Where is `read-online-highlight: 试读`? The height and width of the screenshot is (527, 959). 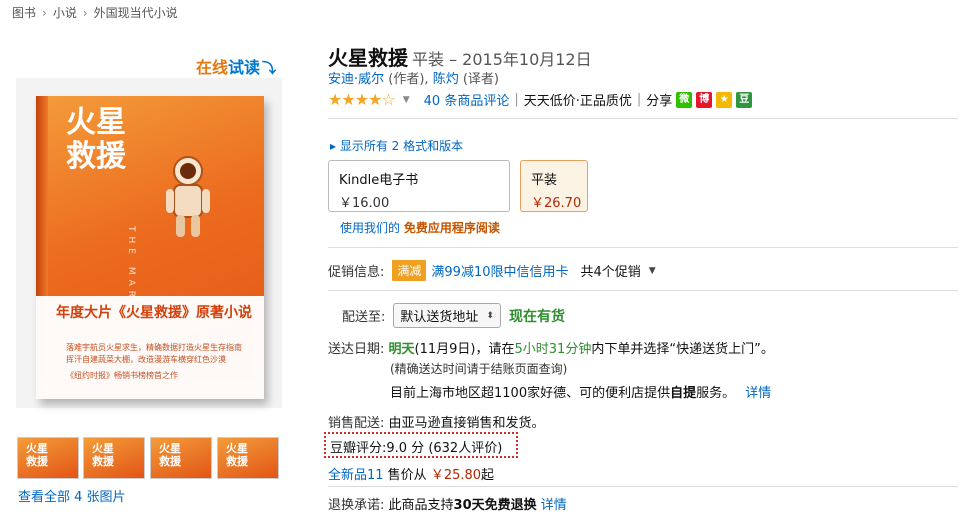
read-online-highlight: 试读 is located at coordinates (244, 67).